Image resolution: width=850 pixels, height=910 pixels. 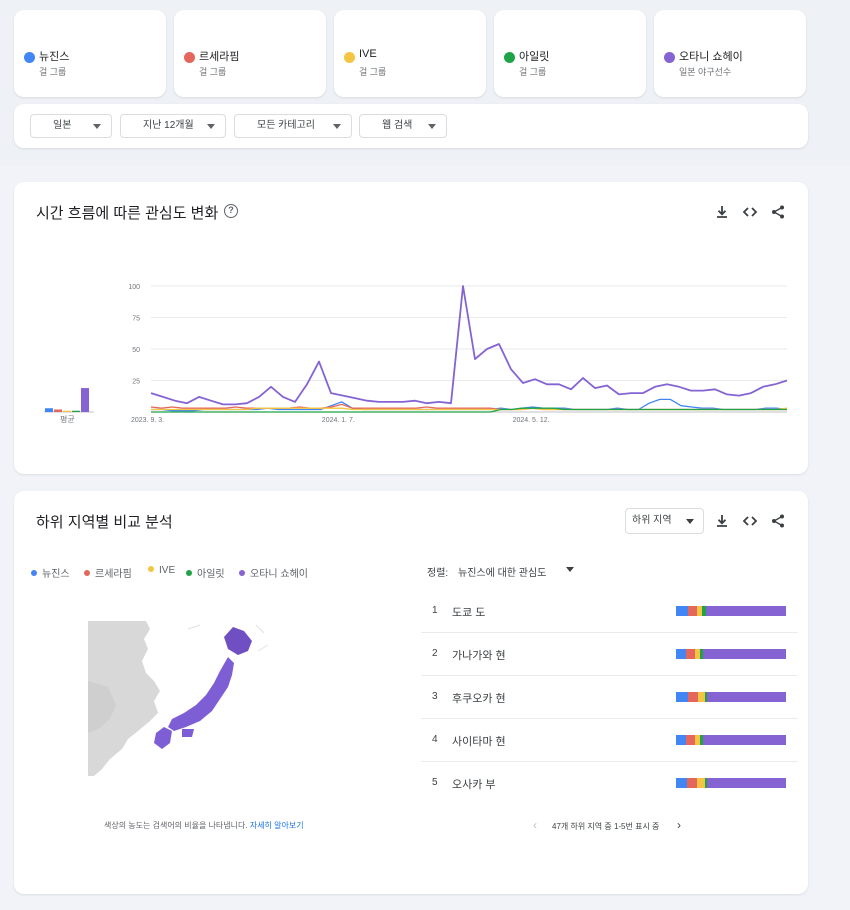 I want to click on shikoku-shape, so click(x=188, y=733).